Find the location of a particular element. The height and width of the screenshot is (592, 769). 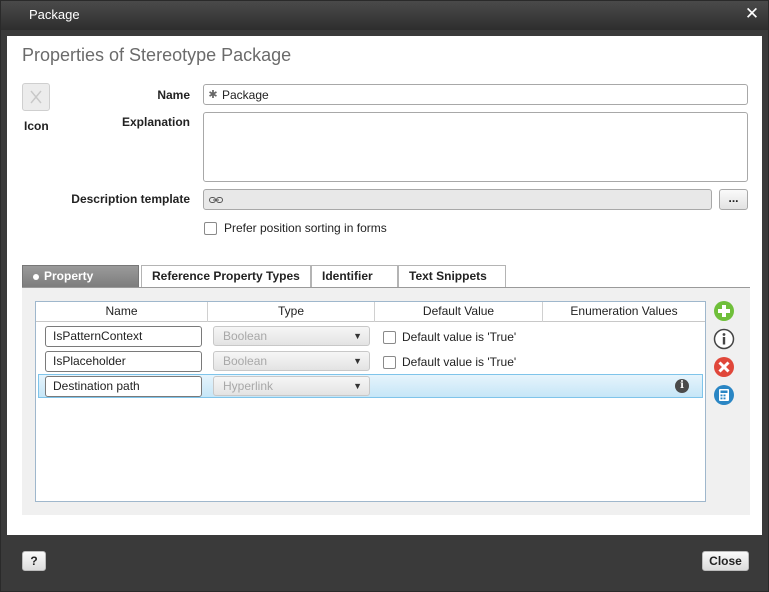

property-type-select: Hyperlink ▼ is located at coordinates (291, 386).